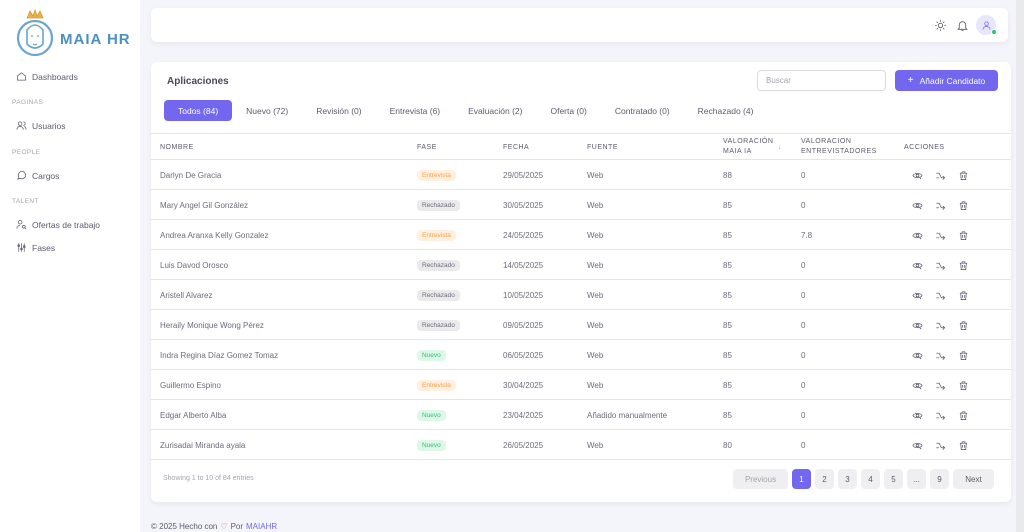 This screenshot has width=1024, height=532. I want to click on nav-section-paginas: PAGINAS, so click(28, 102).